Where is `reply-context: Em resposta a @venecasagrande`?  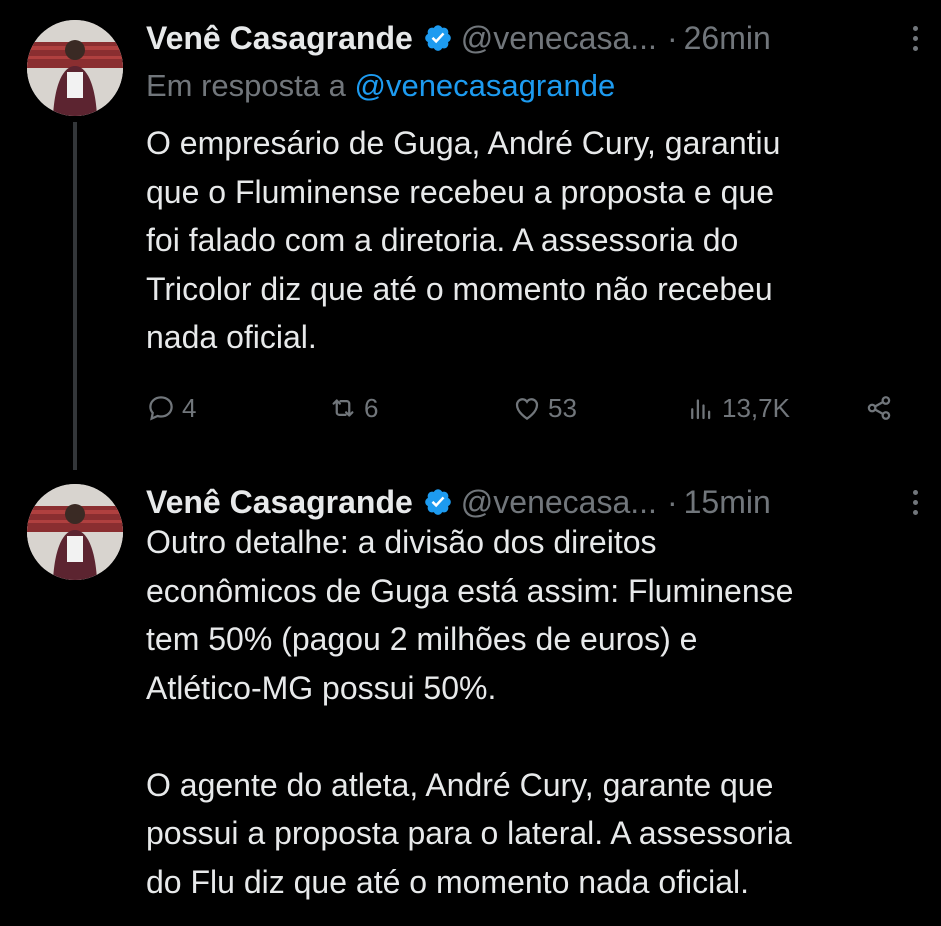
reply-context: Em resposta a @venecasagrande is located at coordinates (380, 86).